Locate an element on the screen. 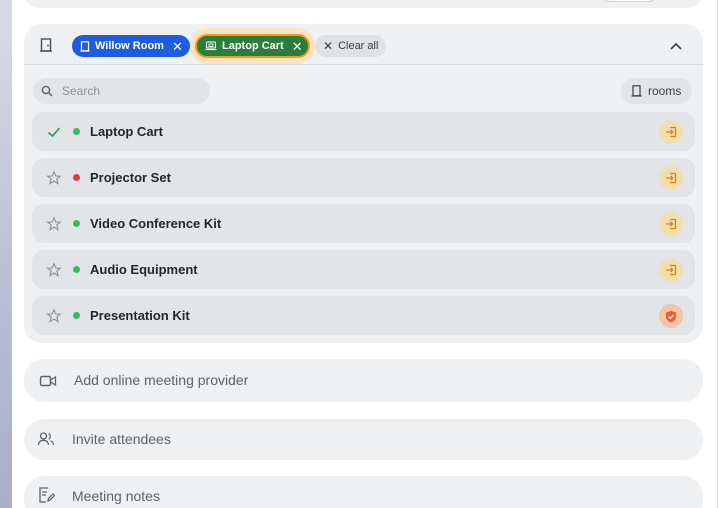 The height and width of the screenshot is (508, 727). close-icon: ✕ is located at coordinates (328, 46).